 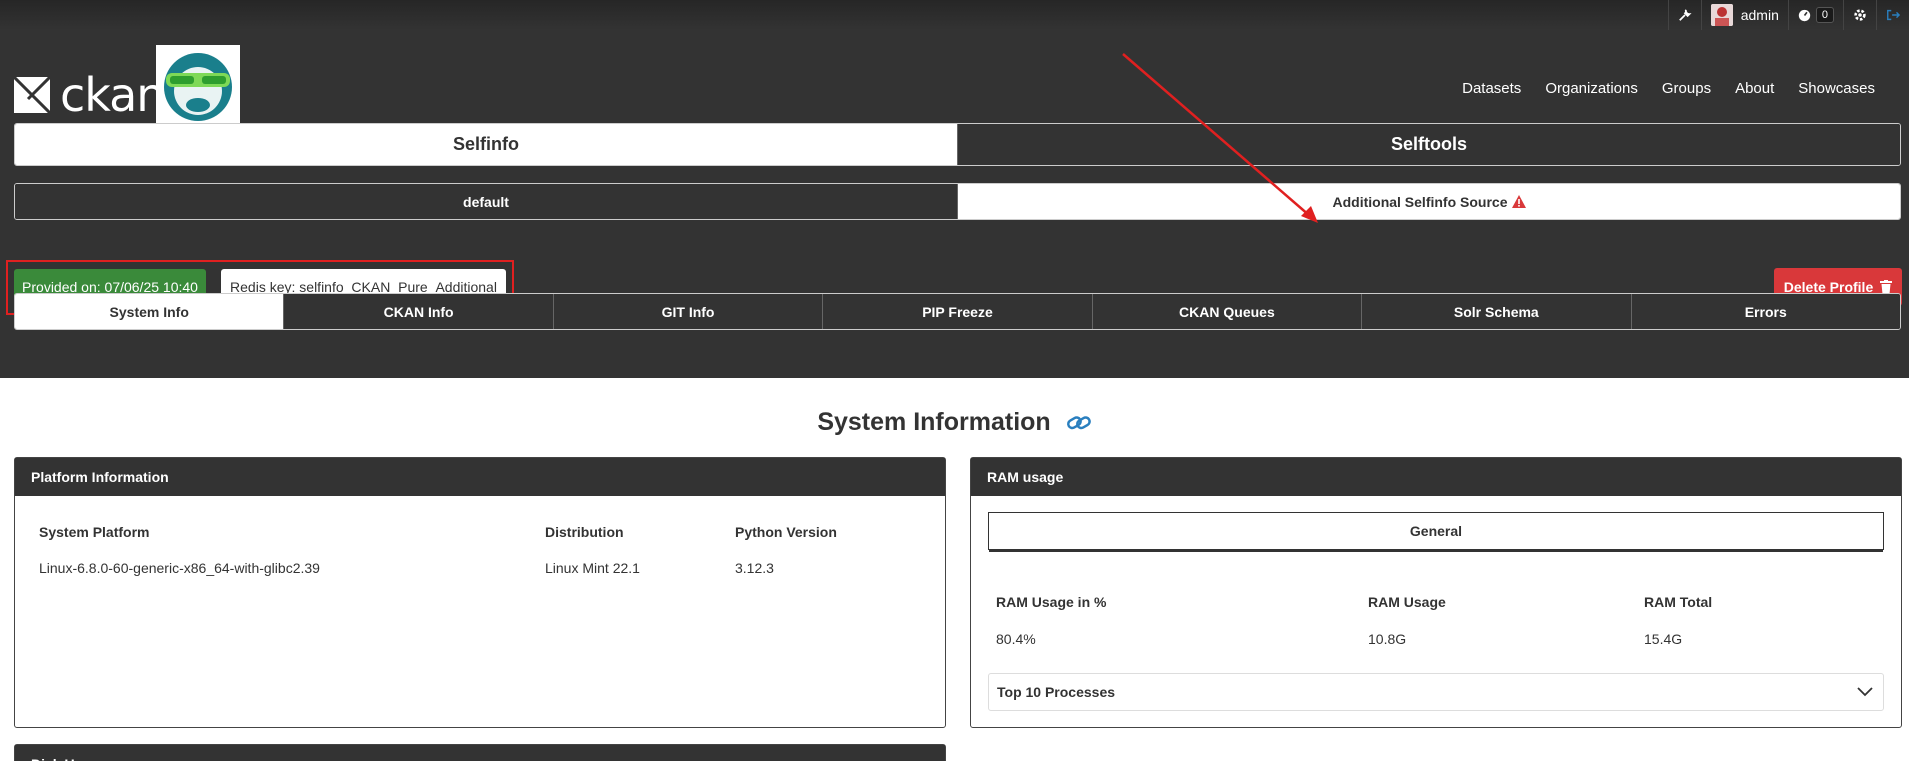 I want to click on tab-selftools: Selftools, so click(x=1428, y=144).